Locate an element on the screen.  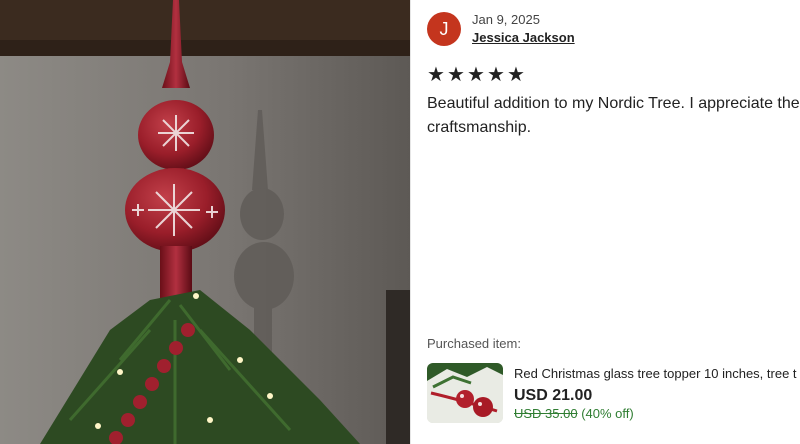
purchased-item-thumbnail is located at coordinates (465, 393).